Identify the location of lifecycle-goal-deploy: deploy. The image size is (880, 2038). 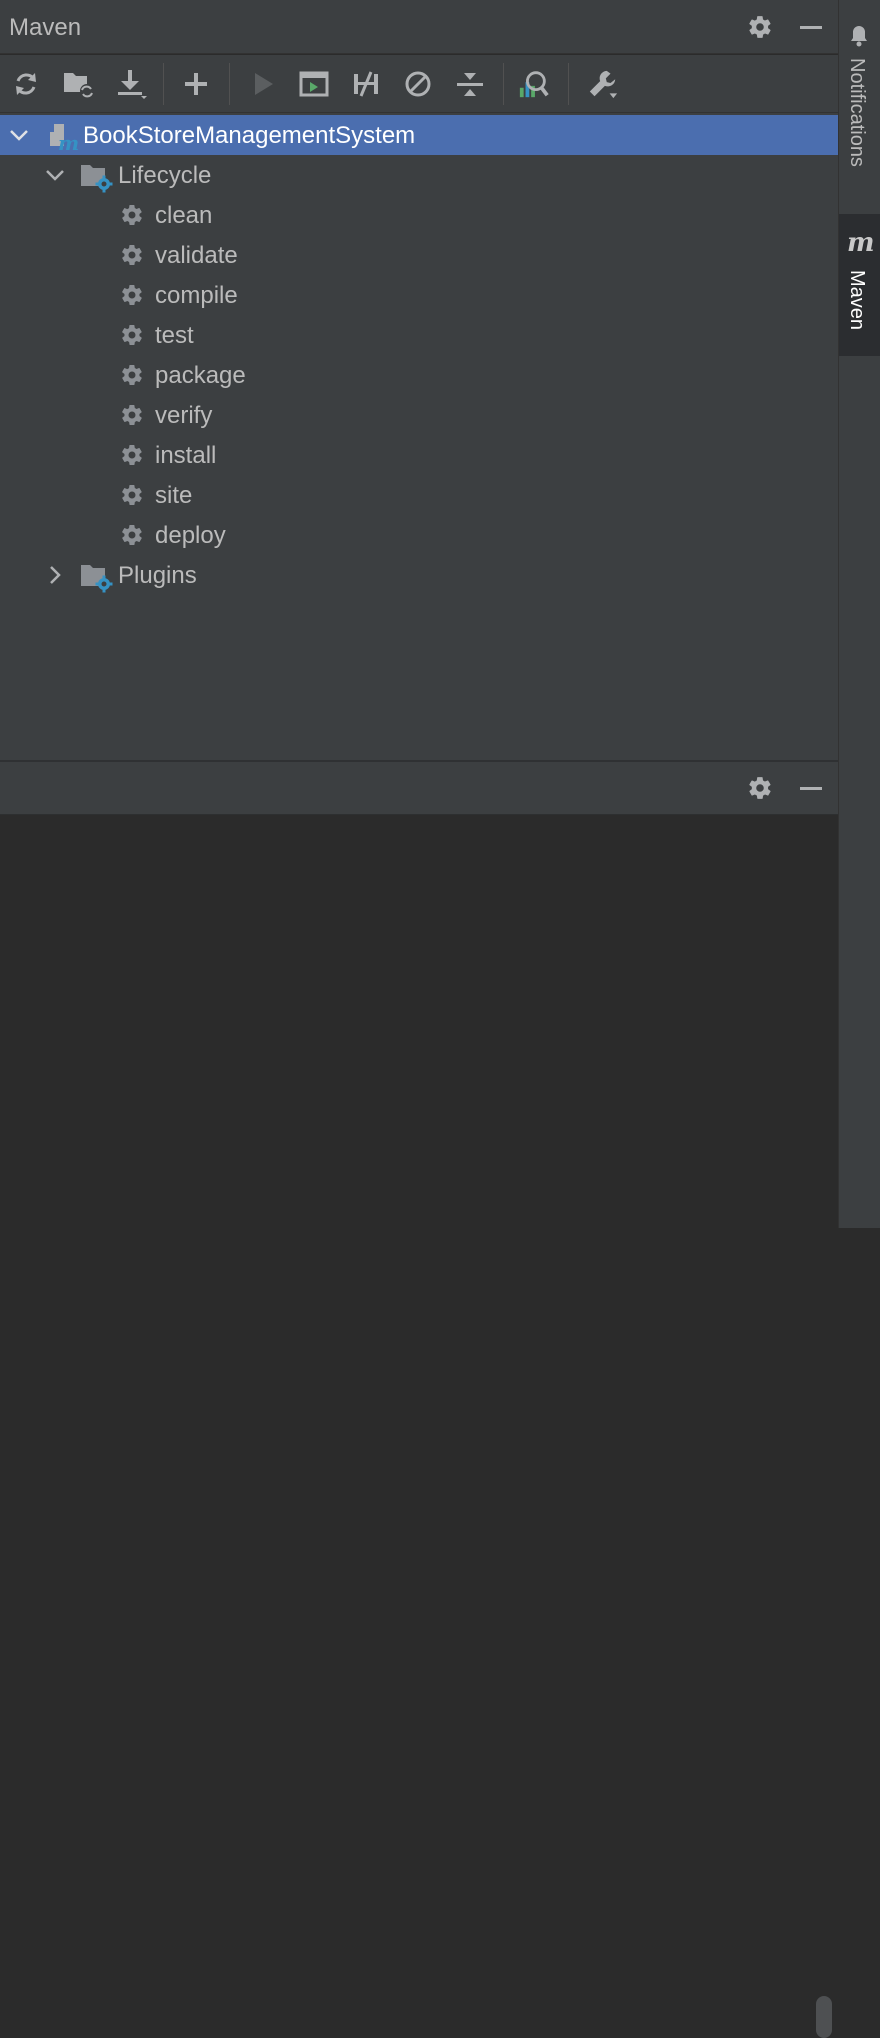
(419, 535).